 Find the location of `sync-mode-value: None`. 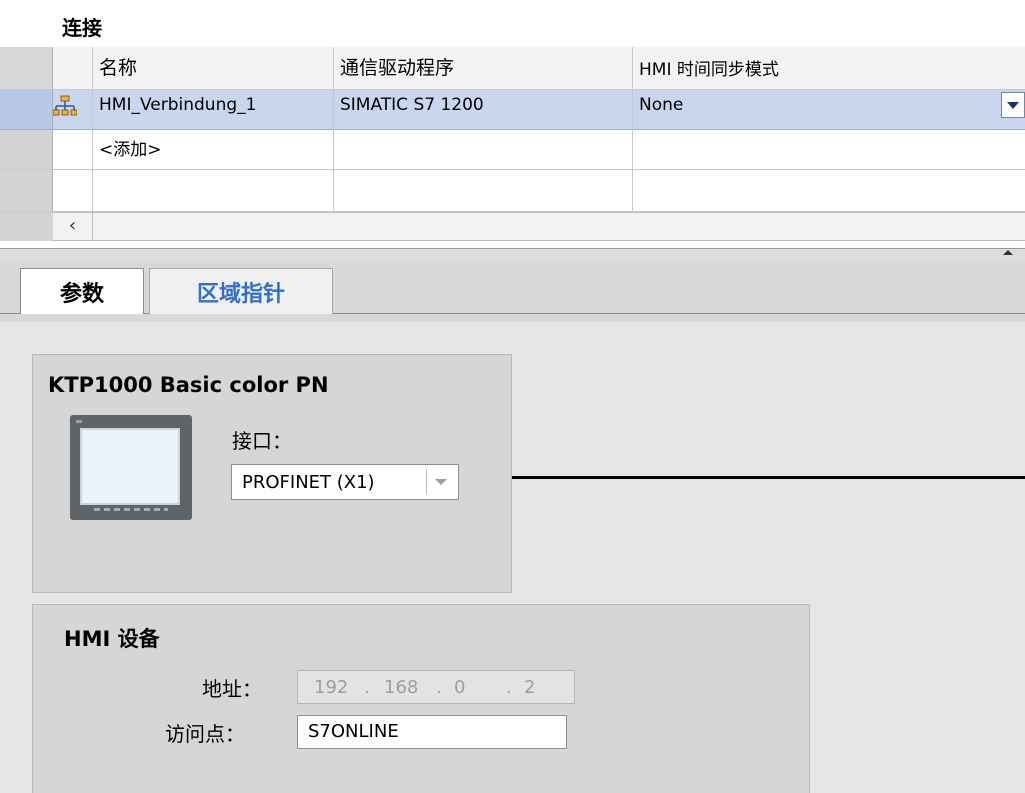

sync-mode-value: None is located at coordinates (661, 105).